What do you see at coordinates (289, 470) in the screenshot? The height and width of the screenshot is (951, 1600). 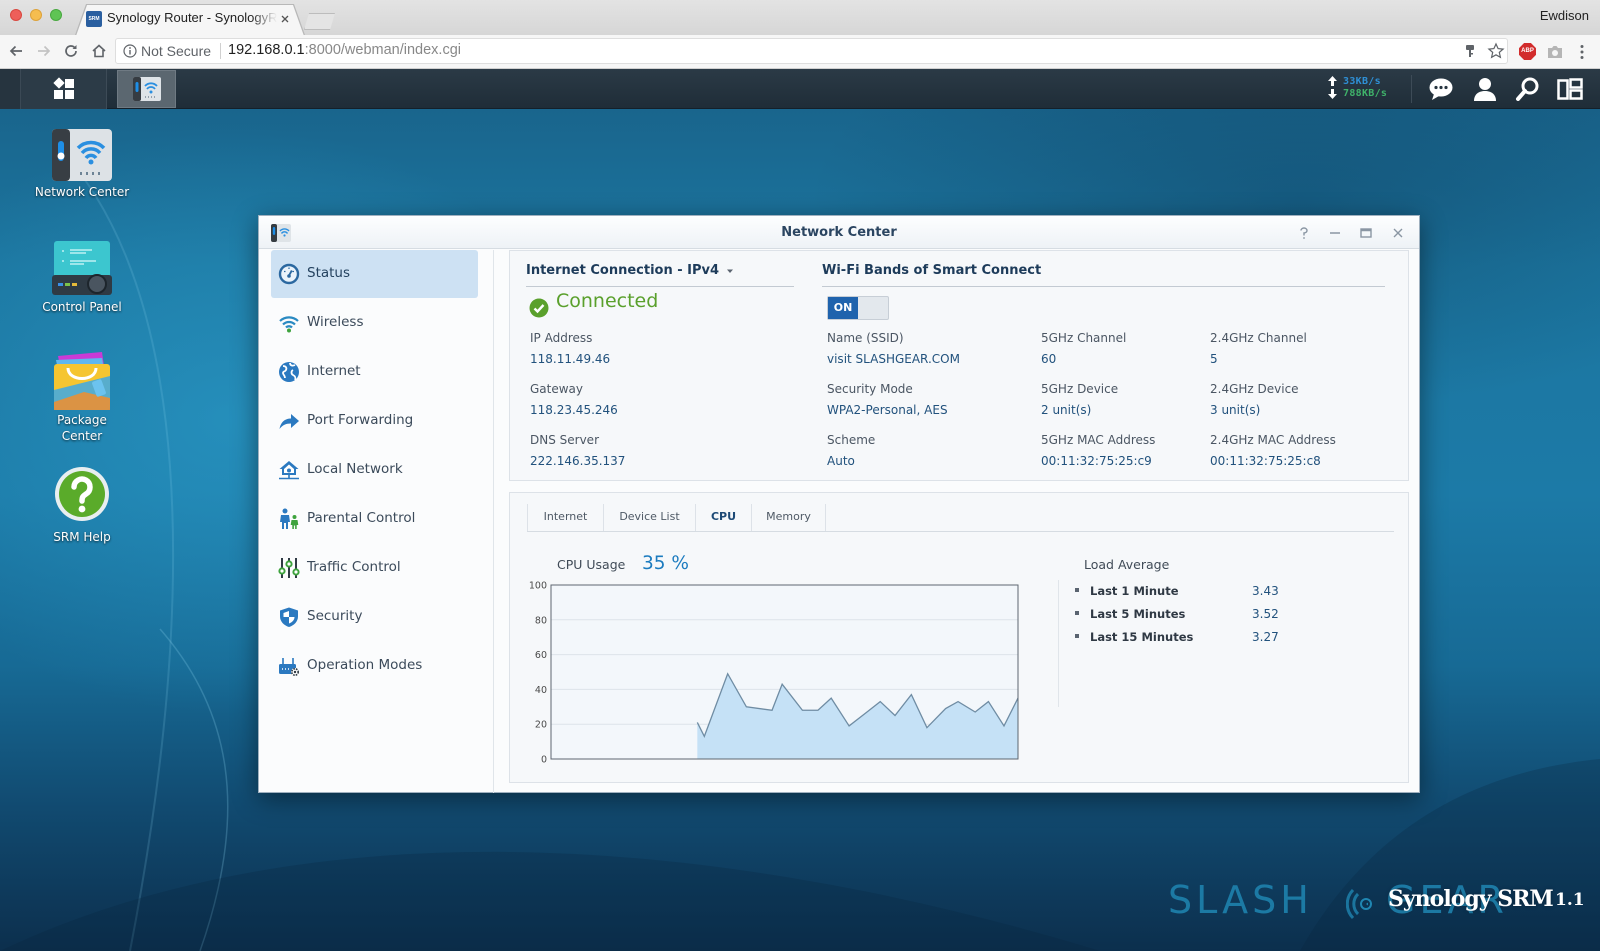 I see `house-network-icon` at bounding box center [289, 470].